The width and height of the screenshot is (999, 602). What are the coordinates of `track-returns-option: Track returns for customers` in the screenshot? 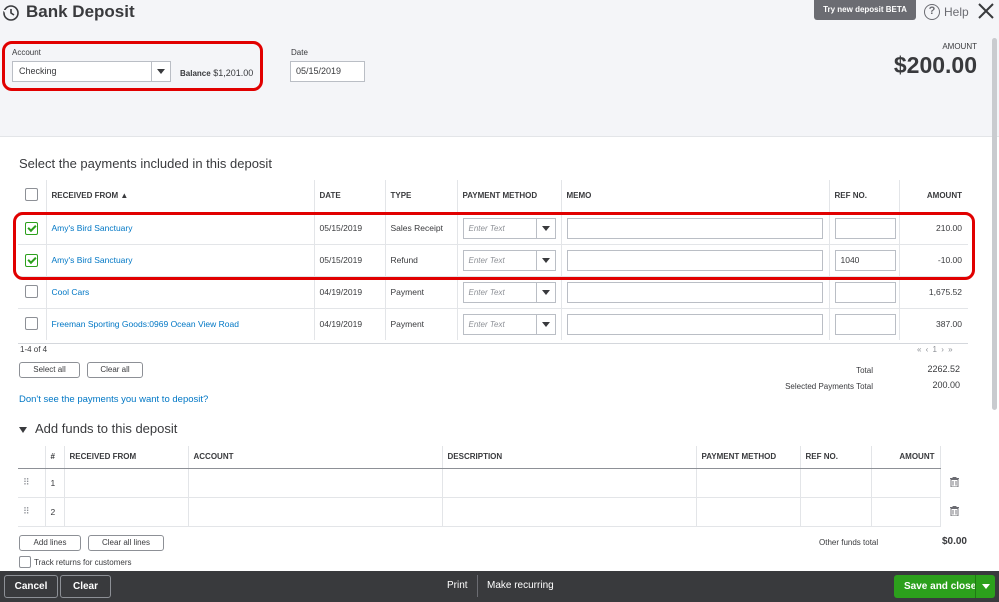 It's located at (75, 562).